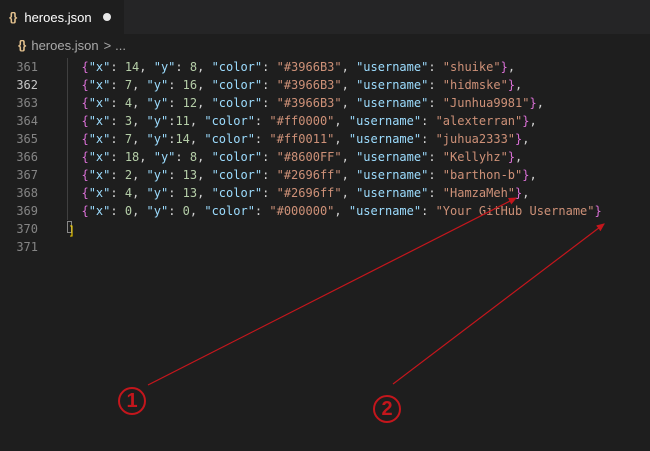 The width and height of the screenshot is (650, 451). What do you see at coordinates (132, 401) in the screenshot?
I see `annotation-marker-1: 1` at bounding box center [132, 401].